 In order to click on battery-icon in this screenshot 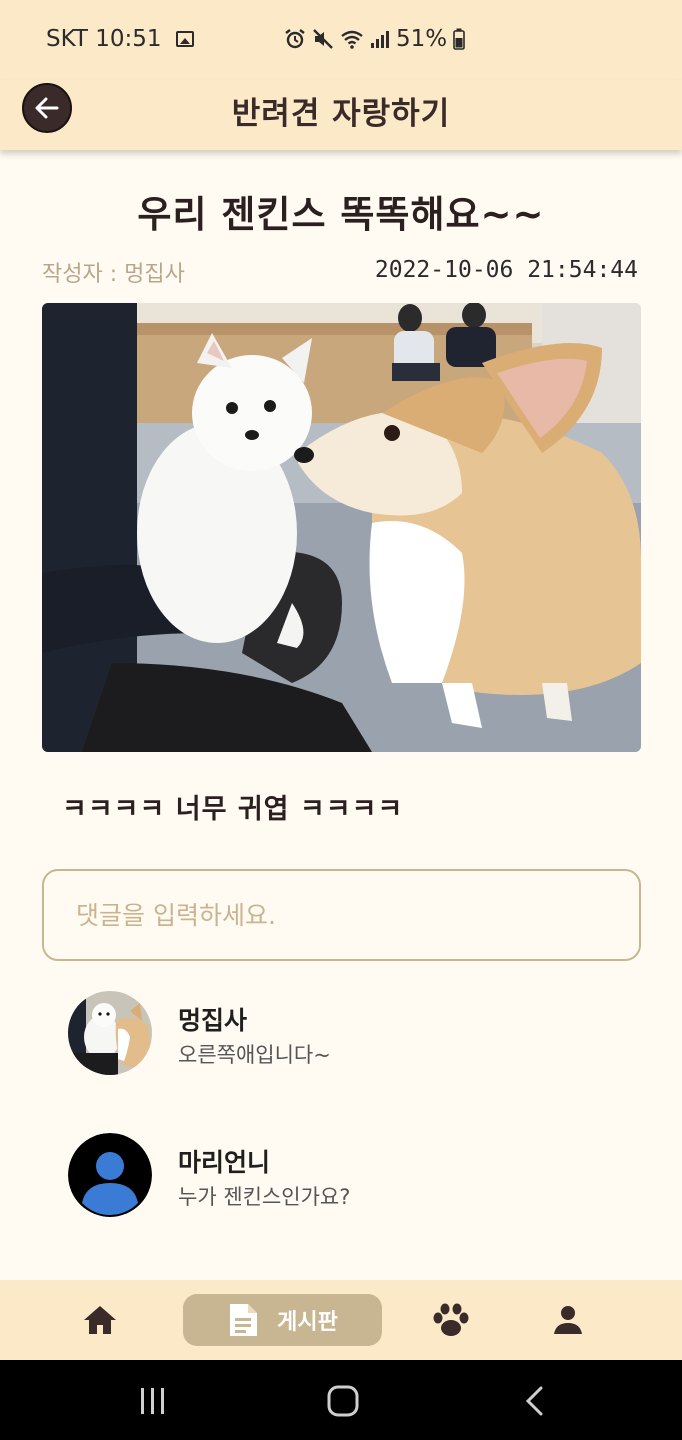, I will do `click(459, 39)`.